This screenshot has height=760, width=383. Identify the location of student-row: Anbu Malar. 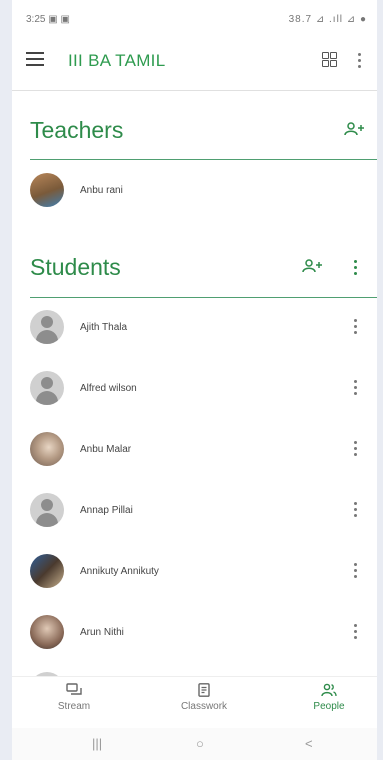
(194, 449).